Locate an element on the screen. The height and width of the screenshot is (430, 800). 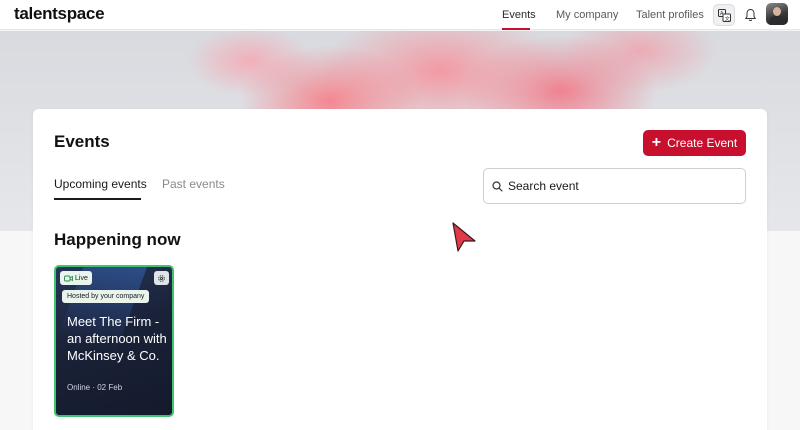
gear-icon is located at coordinates (161, 278).